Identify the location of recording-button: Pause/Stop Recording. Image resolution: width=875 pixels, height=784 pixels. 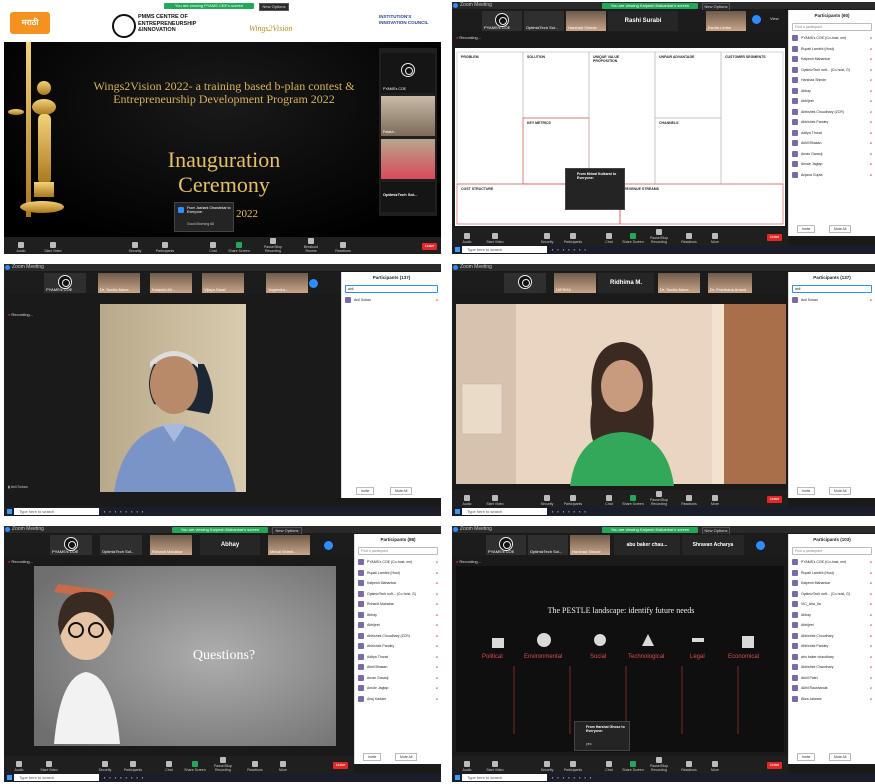
(659, 764).